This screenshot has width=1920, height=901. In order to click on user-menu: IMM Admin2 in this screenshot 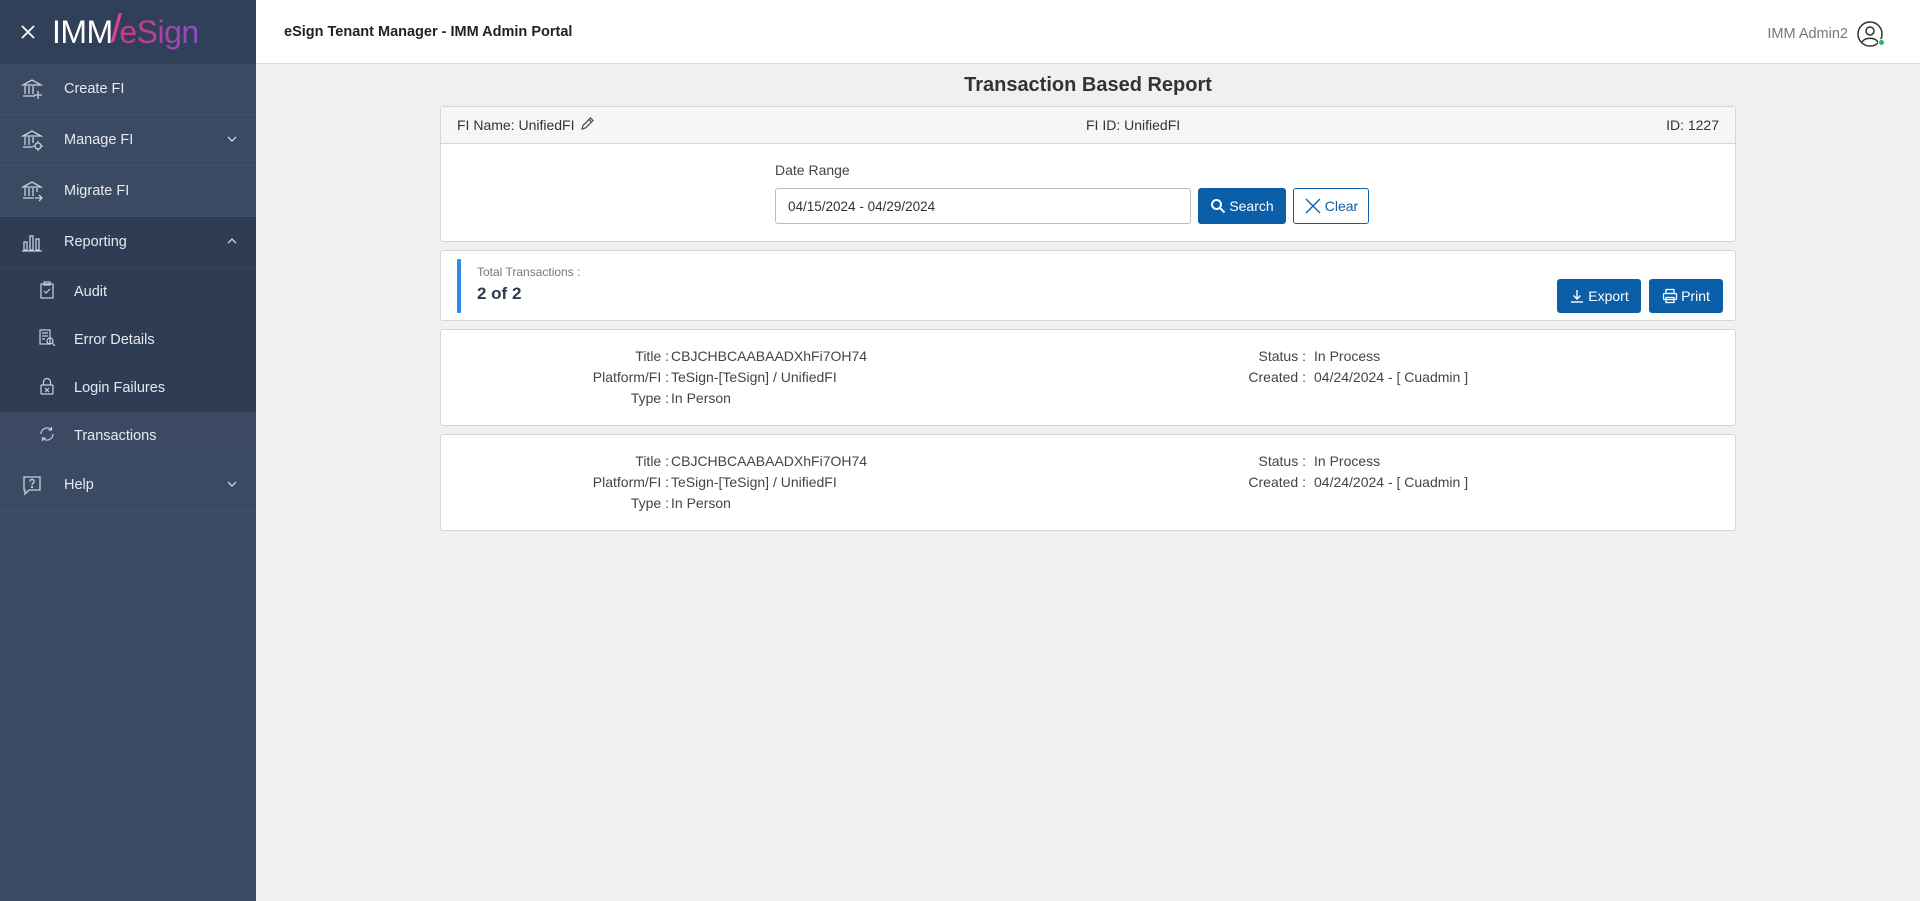, I will do `click(1826, 34)`.